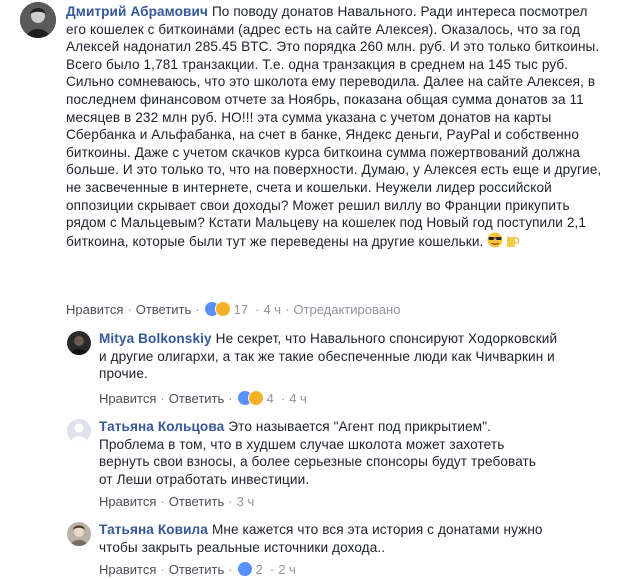 This screenshot has width=620, height=579. What do you see at coordinates (244, 569) in the screenshot?
I see `like-reaction-icon` at bounding box center [244, 569].